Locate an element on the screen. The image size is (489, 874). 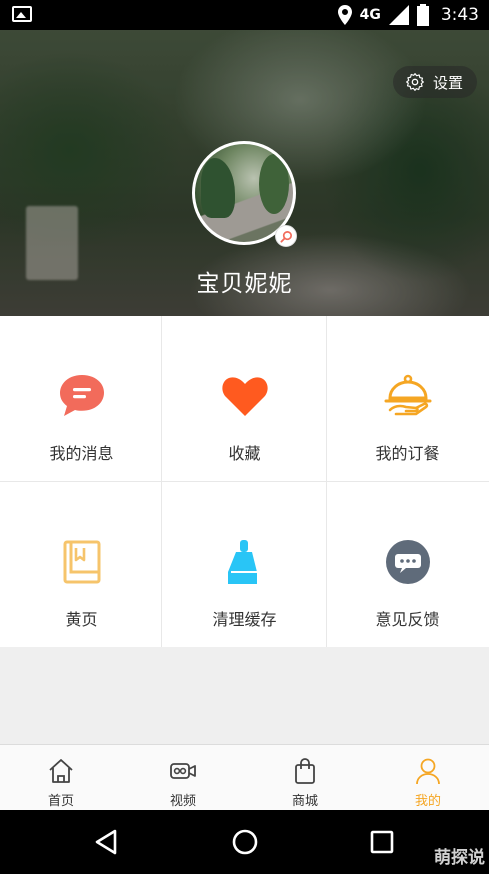
menu-item-label: 收藏 is located at coordinates (244, 453).